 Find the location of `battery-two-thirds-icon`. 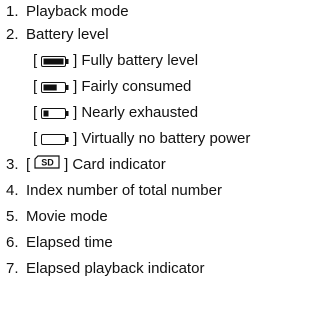

battery-two-thirds-icon is located at coordinates (55, 87).